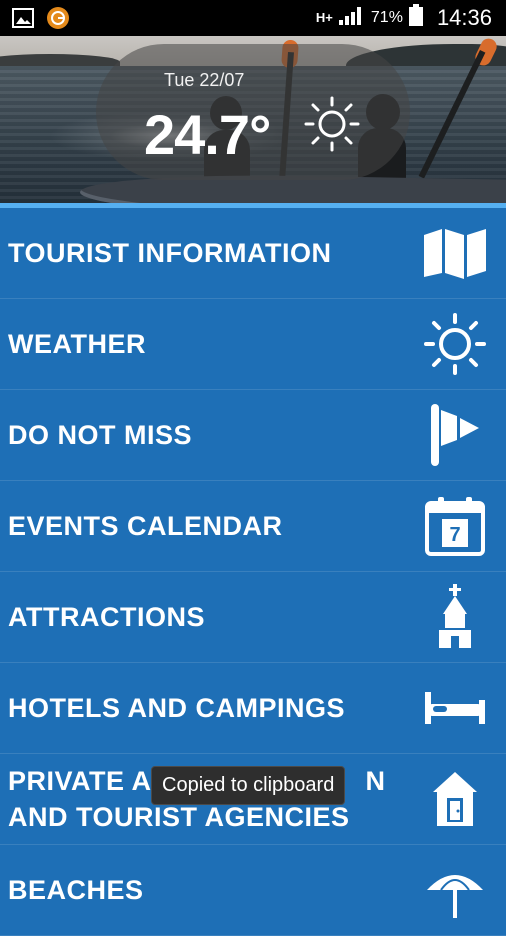 The width and height of the screenshot is (506, 936). I want to click on app-notification-icon, so click(58, 20).